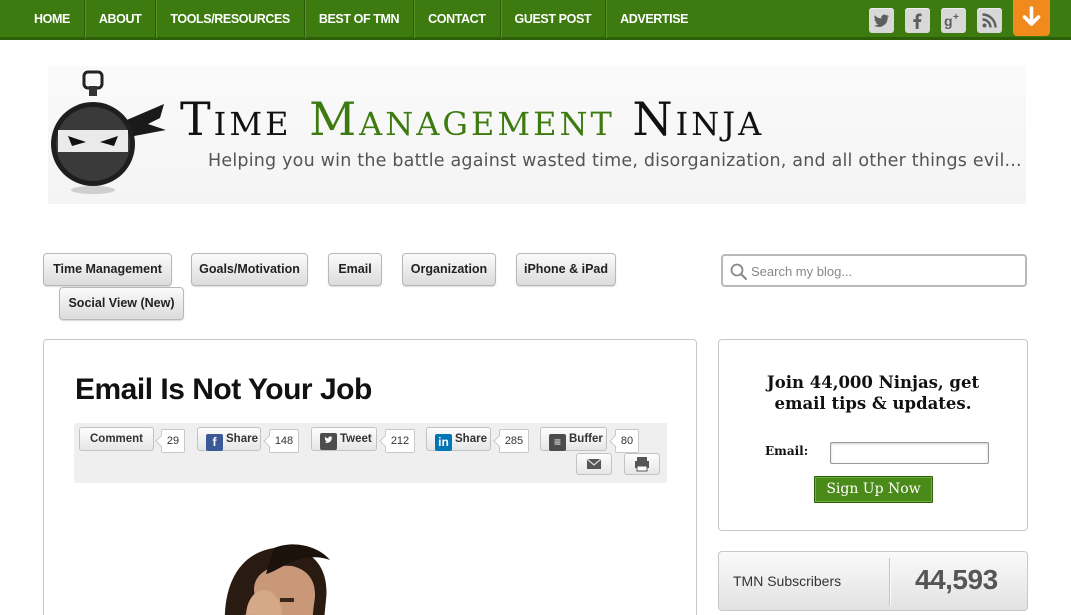  What do you see at coordinates (214, 442) in the screenshot?
I see `facebook-icon: f` at bounding box center [214, 442].